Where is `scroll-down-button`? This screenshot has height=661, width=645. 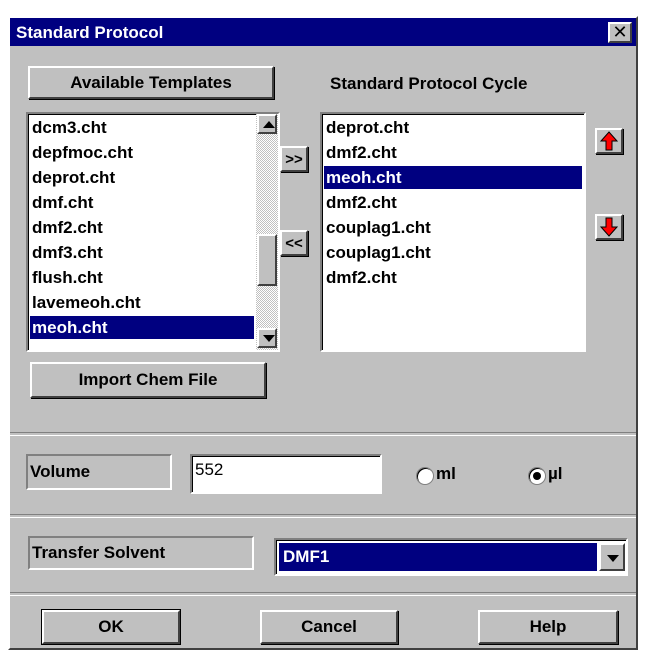 scroll-down-button is located at coordinates (267, 338).